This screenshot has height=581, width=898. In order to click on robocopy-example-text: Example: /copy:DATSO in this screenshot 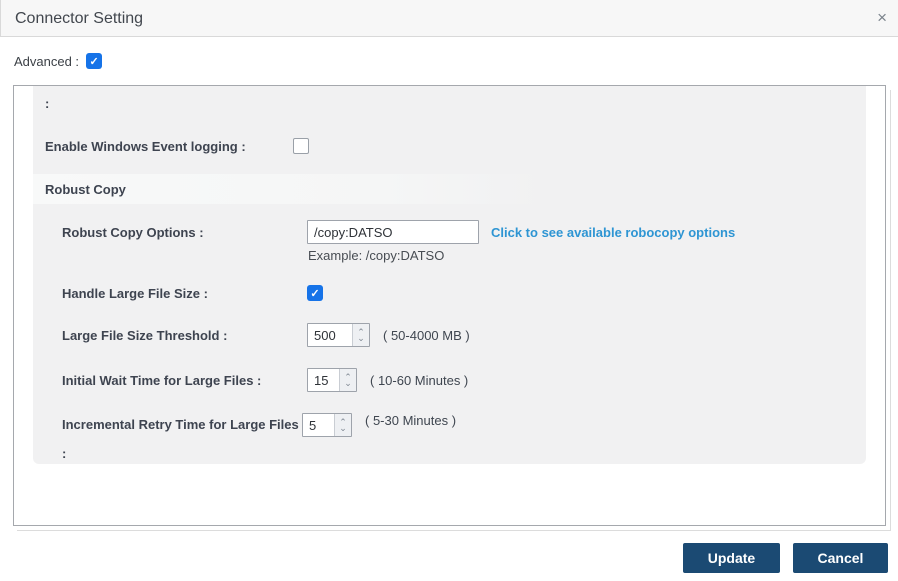, I will do `click(376, 255)`.